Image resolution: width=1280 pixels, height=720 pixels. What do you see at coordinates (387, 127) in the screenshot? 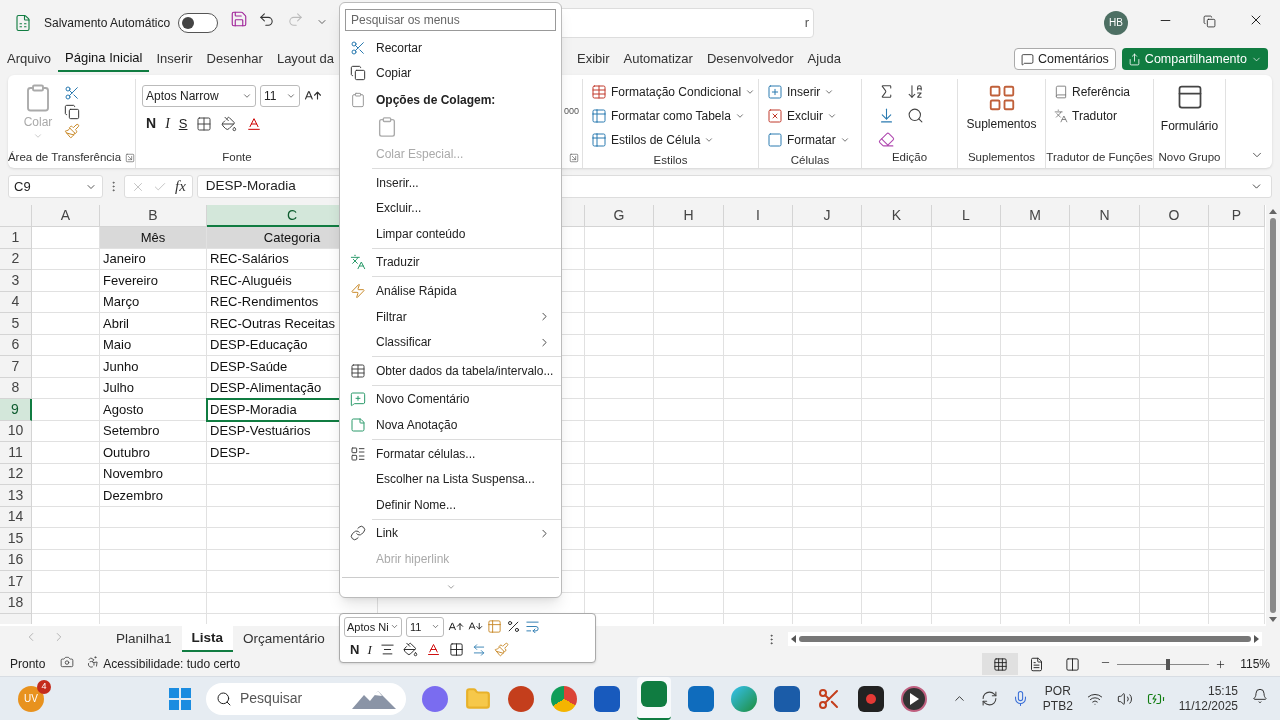
I see `paste-option-icon` at bounding box center [387, 127].